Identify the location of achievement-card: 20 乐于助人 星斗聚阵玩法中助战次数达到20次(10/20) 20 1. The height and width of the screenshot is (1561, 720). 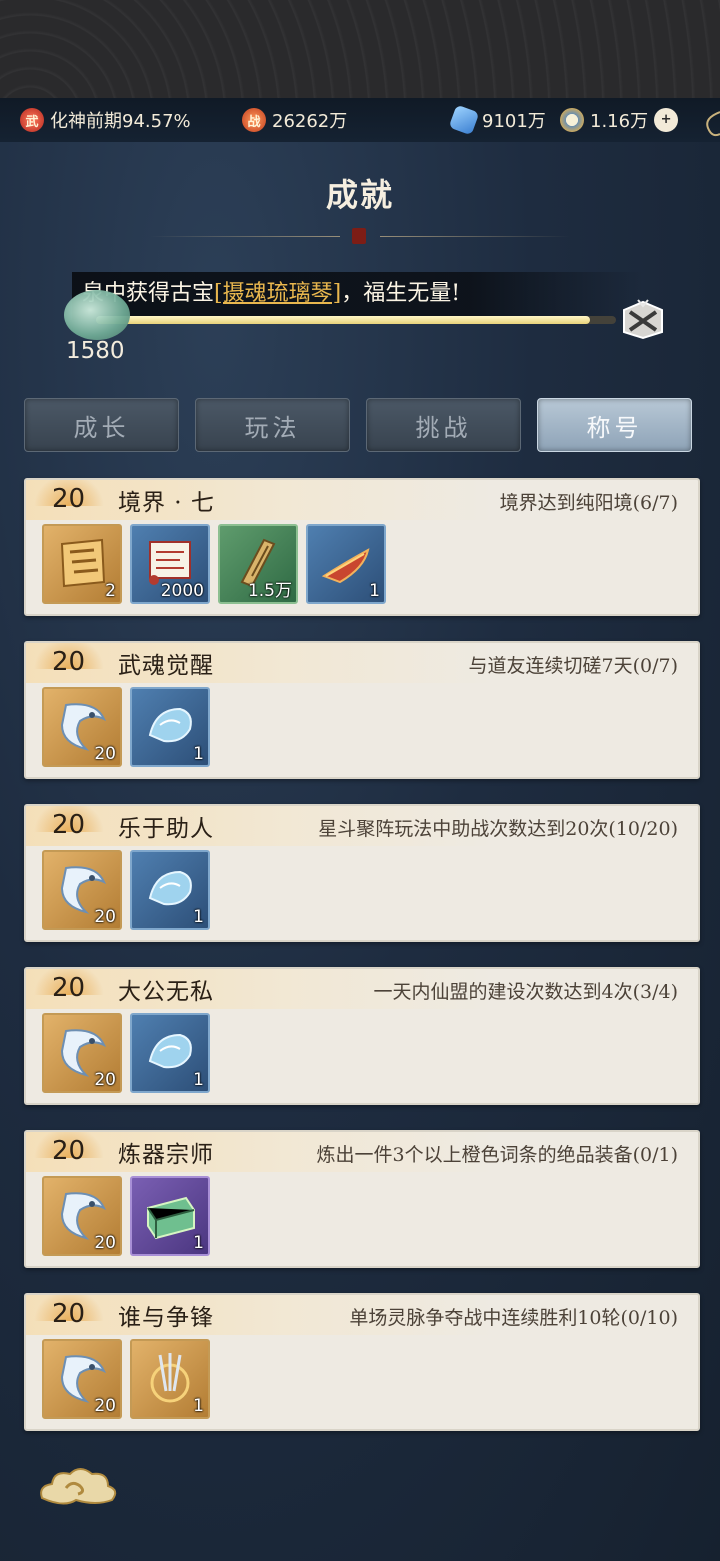
(362, 873).